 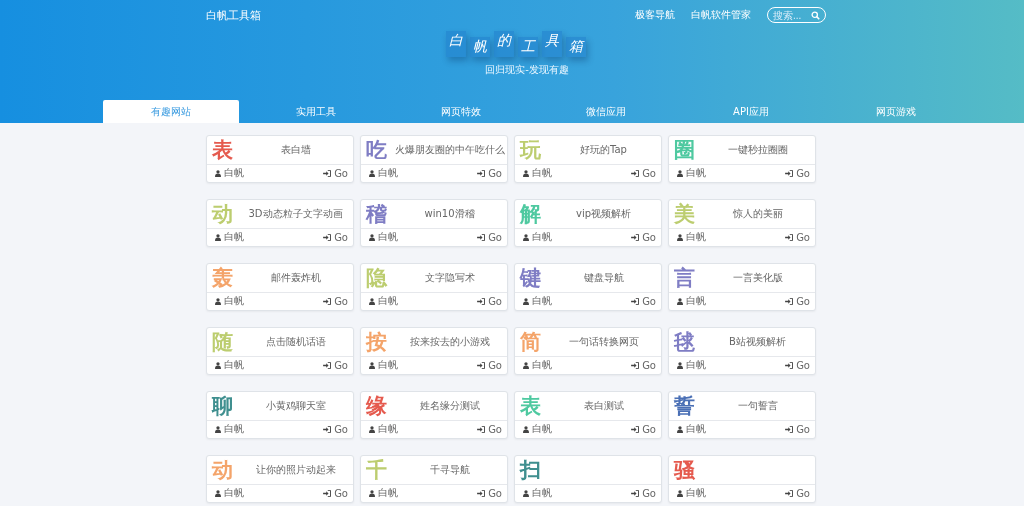 What do you see at coordinates (504, 44) in the screenshot?
I see `title-character: 的` at bounding box center [504, 44].